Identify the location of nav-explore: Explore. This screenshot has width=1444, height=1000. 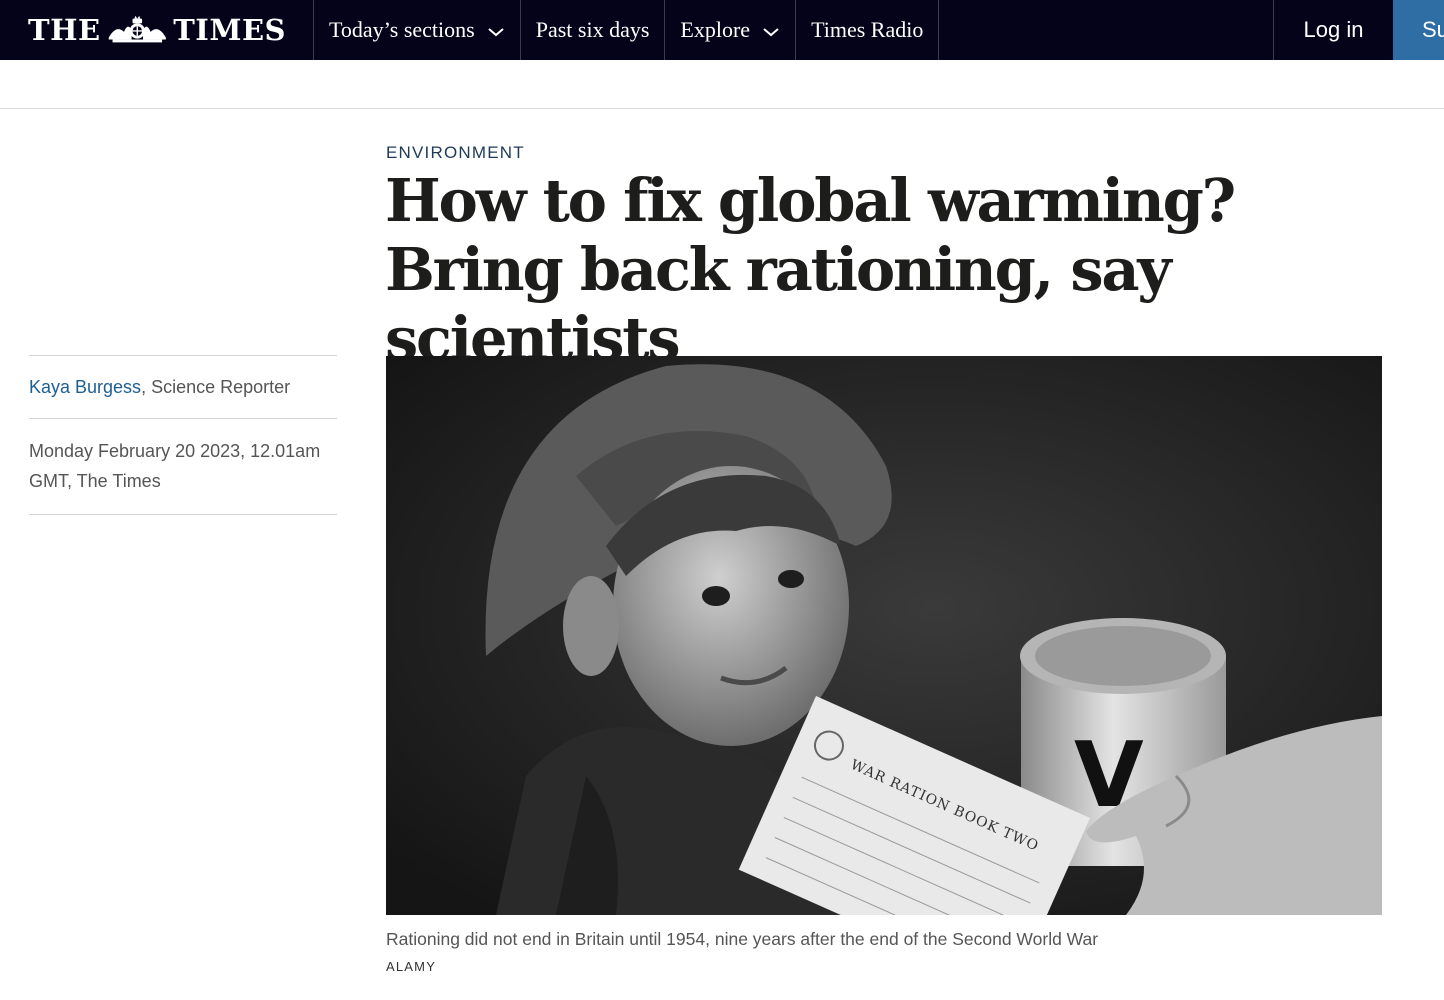
(729, 30).